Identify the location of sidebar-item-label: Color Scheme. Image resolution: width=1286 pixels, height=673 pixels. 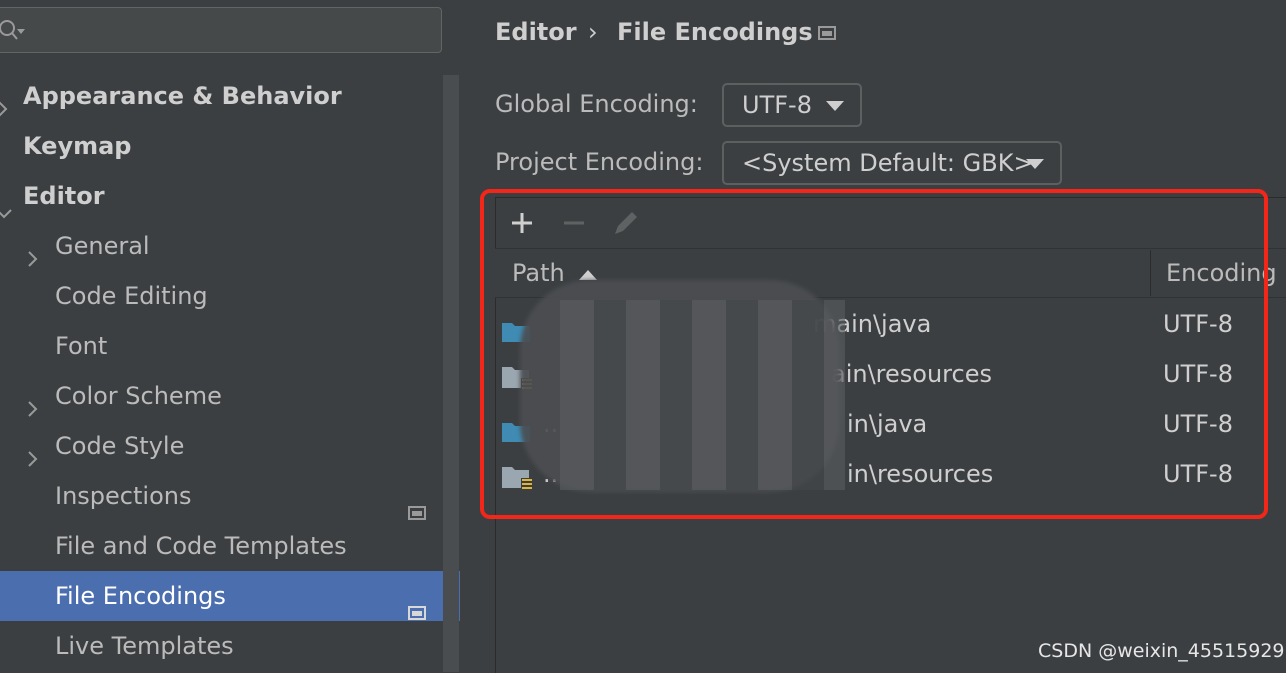
(138, 396).